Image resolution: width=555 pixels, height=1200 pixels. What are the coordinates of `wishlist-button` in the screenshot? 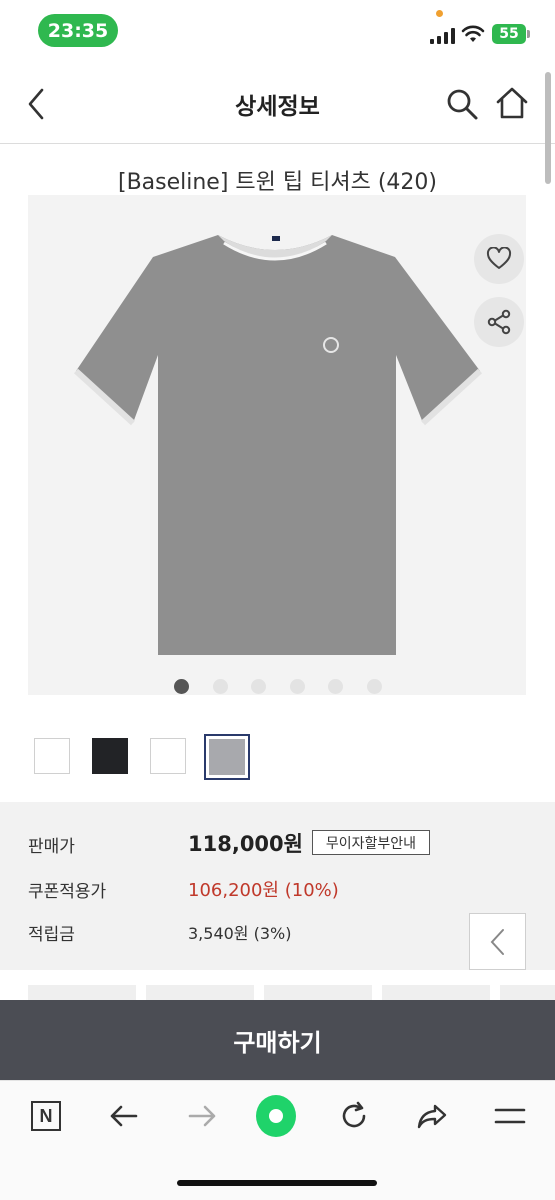 It's located at (499, 259).